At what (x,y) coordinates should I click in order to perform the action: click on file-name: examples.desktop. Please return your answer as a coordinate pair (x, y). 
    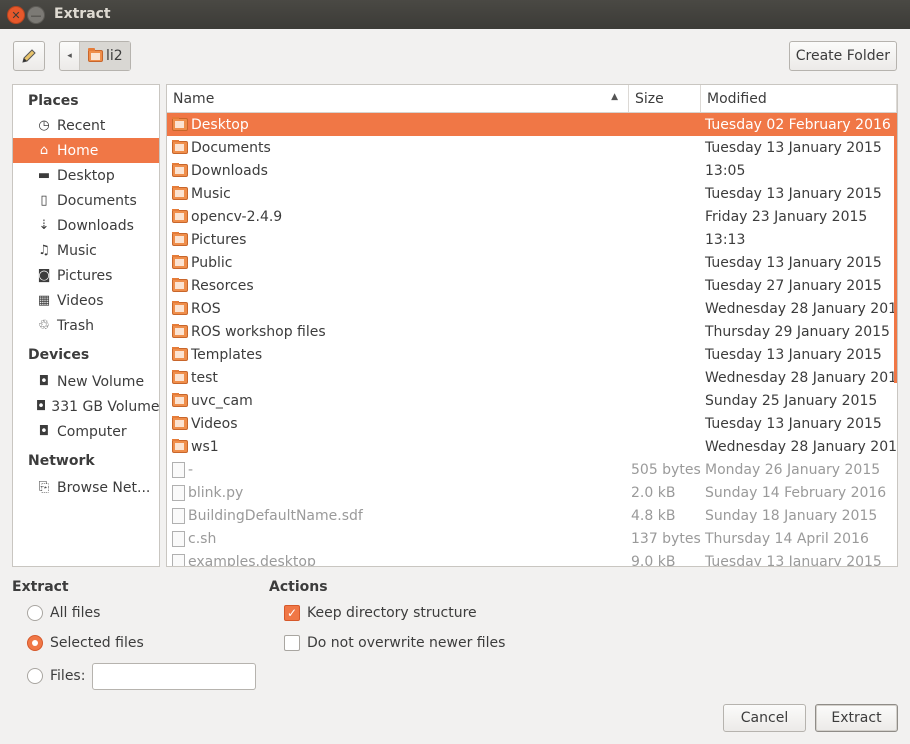
    Looking at the image, I should click on (252, 560).